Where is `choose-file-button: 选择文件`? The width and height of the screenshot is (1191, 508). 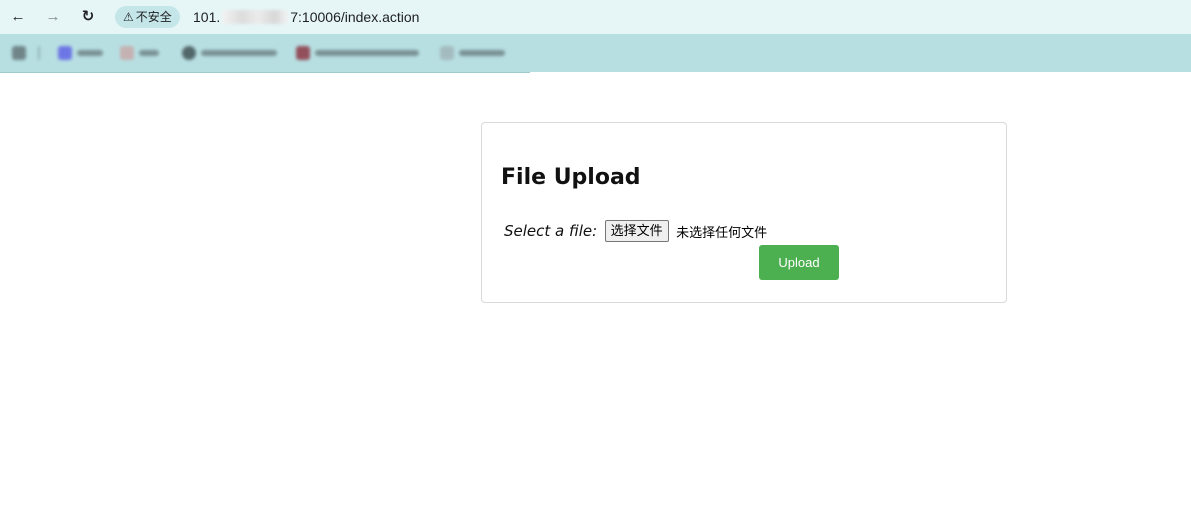 choose-file-button: 选择文件 is located at coordinates (636, 231).